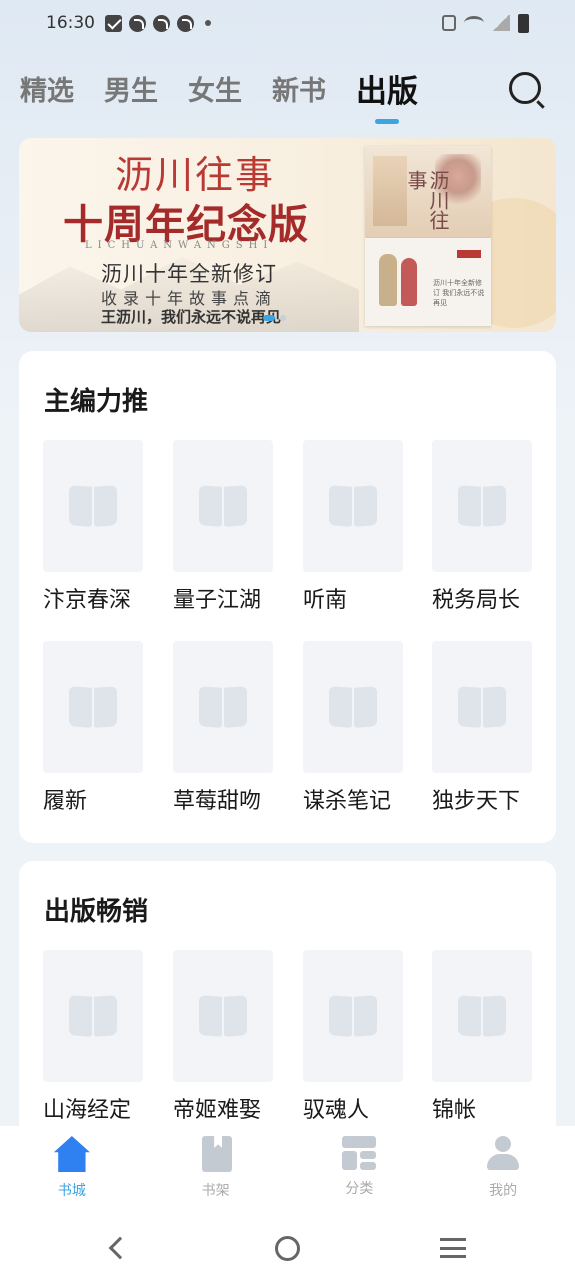 The width and height of the screenshot is (575, 1280). What do you see at coordinates (287, 23) in the screenshot?
I see `status-bar: 16:30` at bounding box center [287, 23].